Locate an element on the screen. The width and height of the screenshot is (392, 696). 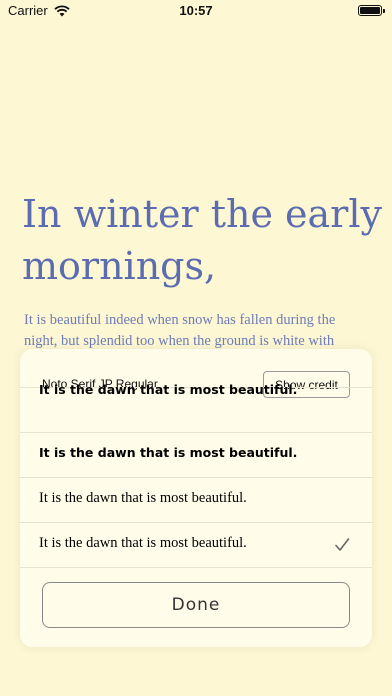
font-option-4: It is the dawn that is most beautiful. is located at coordinates (196, 544).